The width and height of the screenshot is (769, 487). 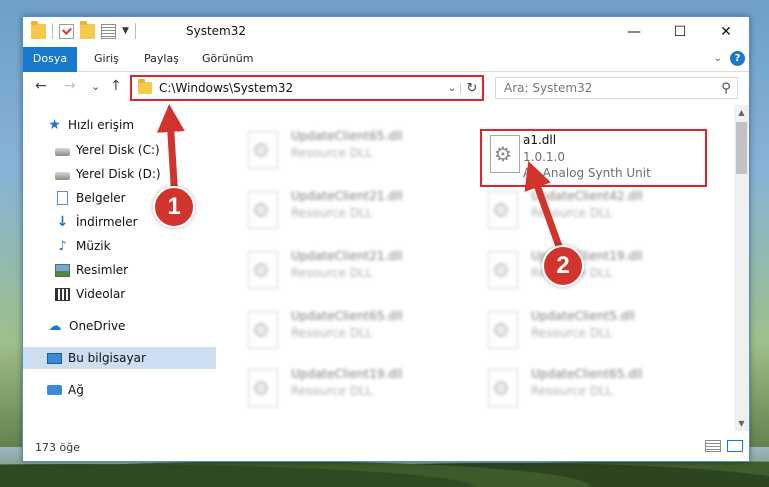 What do you see at coordinates (227, 59) in the screenshot?
I see `tab-view: Görünüm` at bounding box center [227, 59].